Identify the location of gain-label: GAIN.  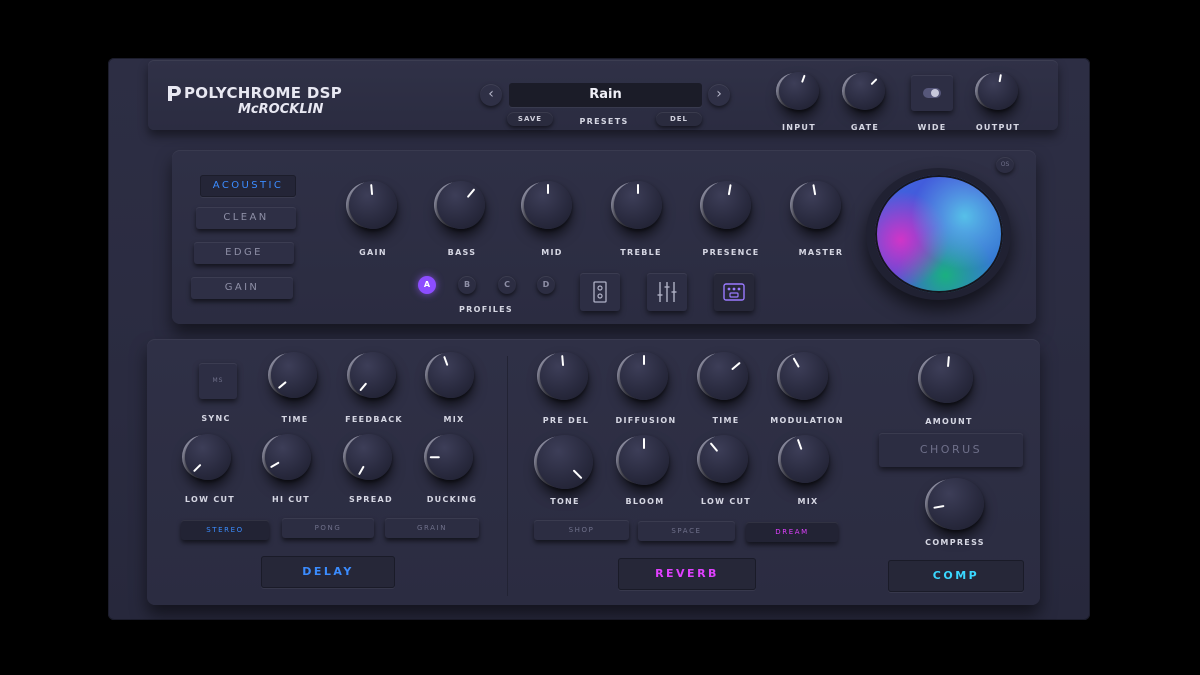
(373, 252).